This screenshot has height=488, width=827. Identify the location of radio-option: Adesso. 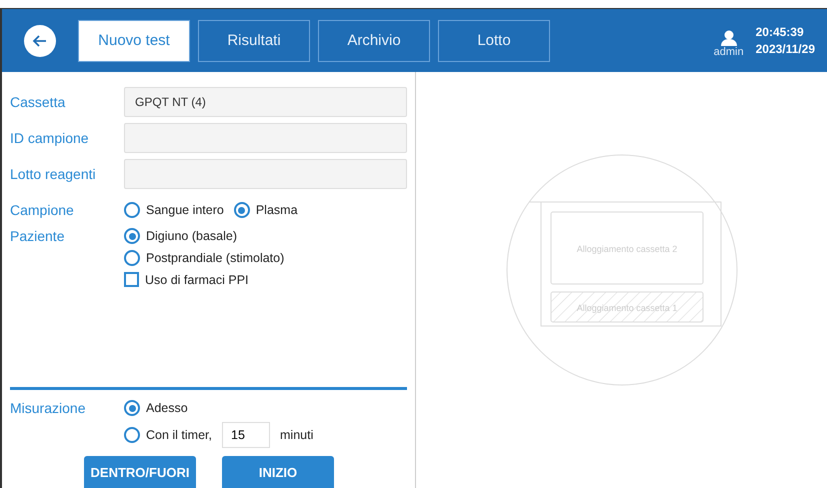
(265, 408).